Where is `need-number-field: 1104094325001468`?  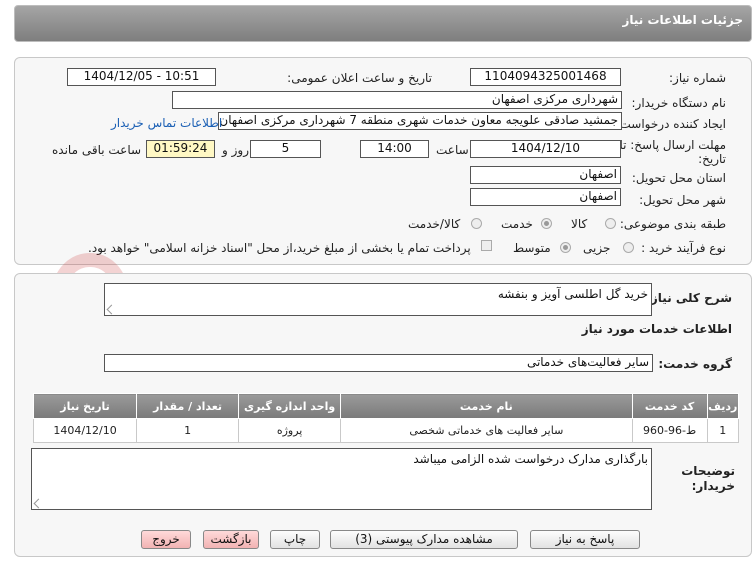 need-number-field: 1104094325001468 is located at coordinates (545, 77).